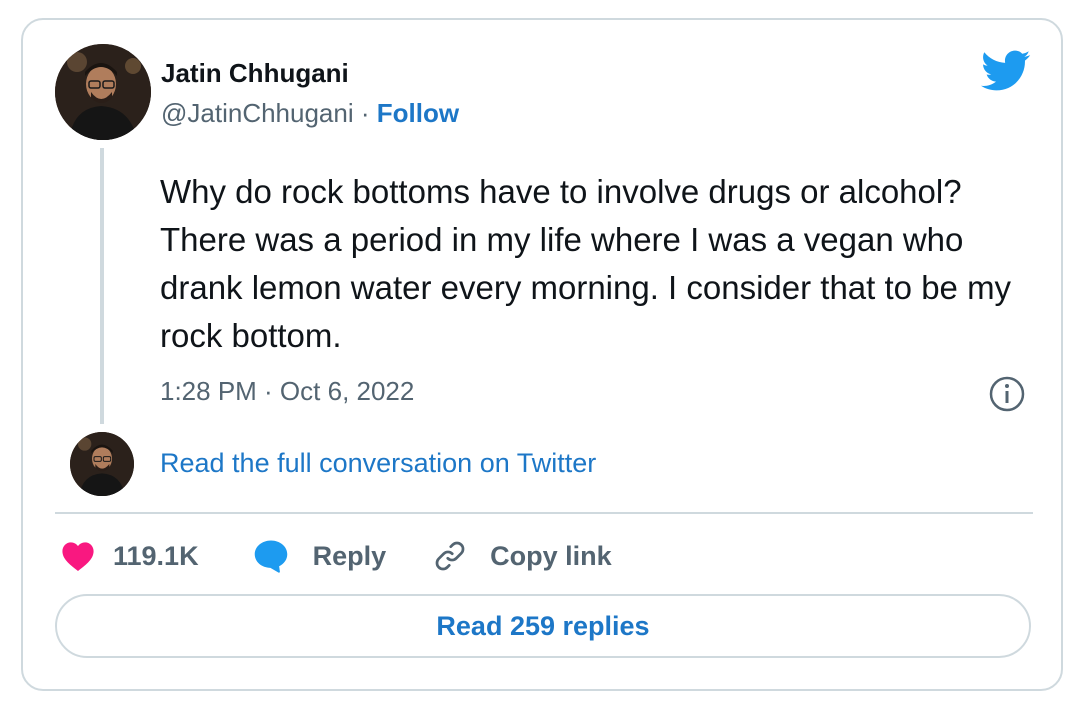  Describe the element at coordinates (270, 556) in the screenshot. I see `speech-bubble-icon` at that location.